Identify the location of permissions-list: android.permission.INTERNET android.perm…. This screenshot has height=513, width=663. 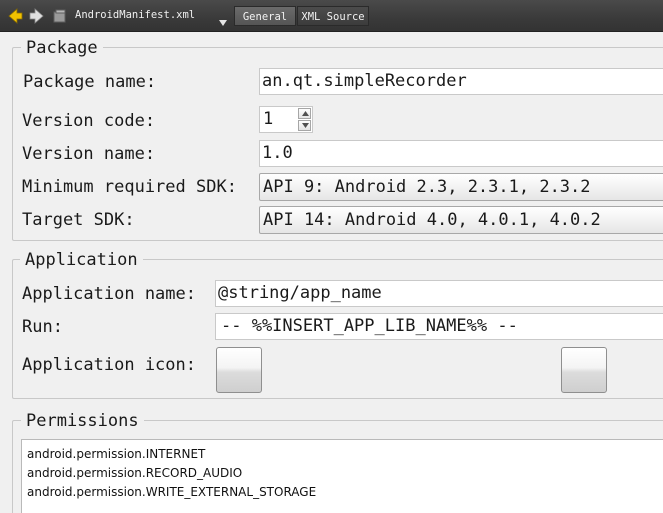
(342, 476).